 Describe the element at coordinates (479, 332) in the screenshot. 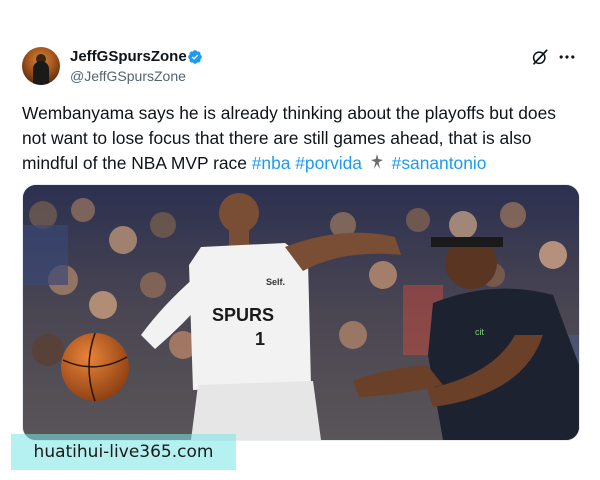

I see `opponent-logo-text: cit` at that location.